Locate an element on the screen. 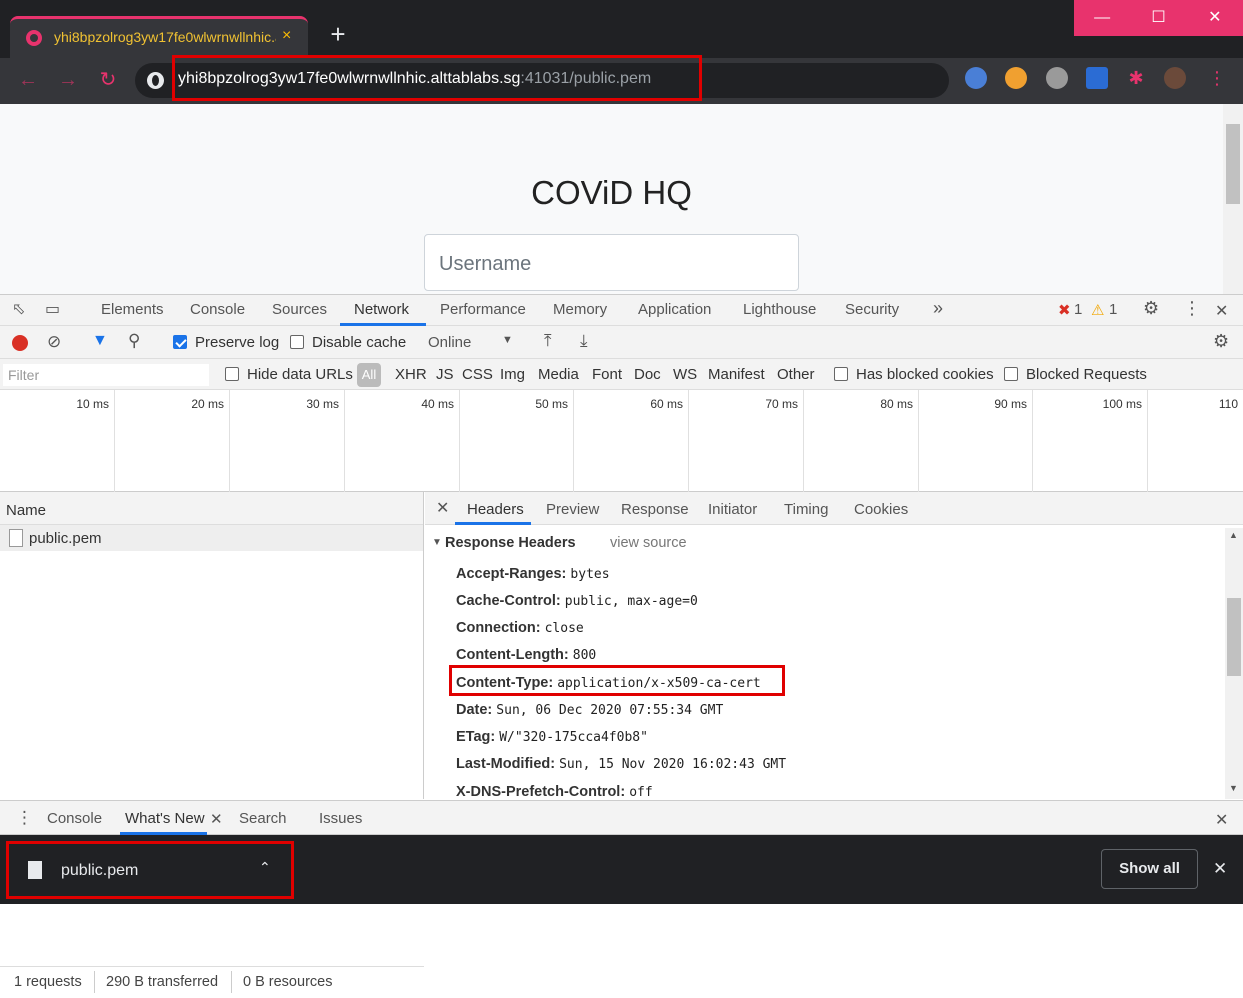 This screenshot has height=998, width=1243. import-har-icon: ⤒ is located at coordinates (548, 341).